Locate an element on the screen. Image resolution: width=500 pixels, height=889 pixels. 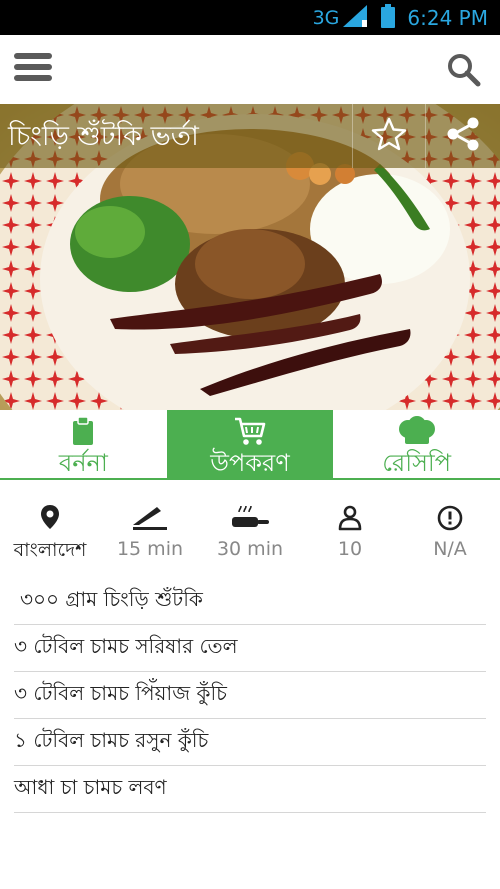
info-cook-time-value: 30 min is located at coordinates (250, 549).